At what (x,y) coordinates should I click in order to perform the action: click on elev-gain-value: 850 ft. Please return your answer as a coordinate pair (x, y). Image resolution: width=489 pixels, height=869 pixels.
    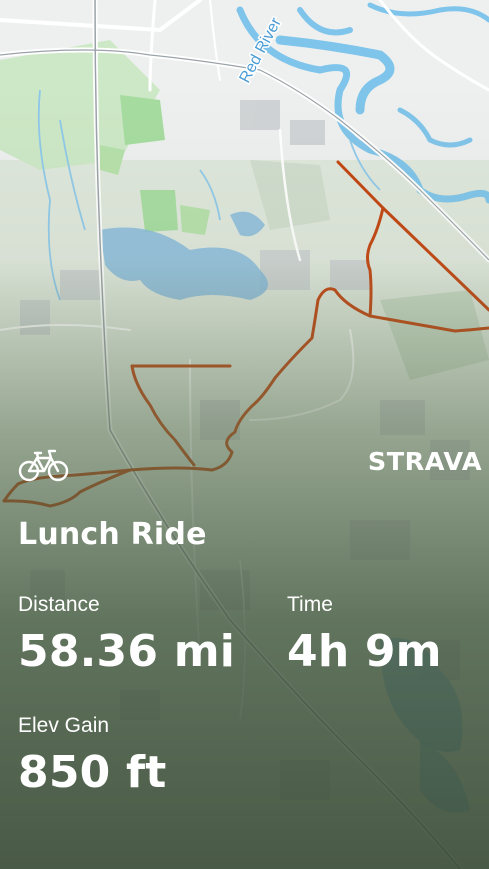
    Looking at the image, I should click on (92, 772).